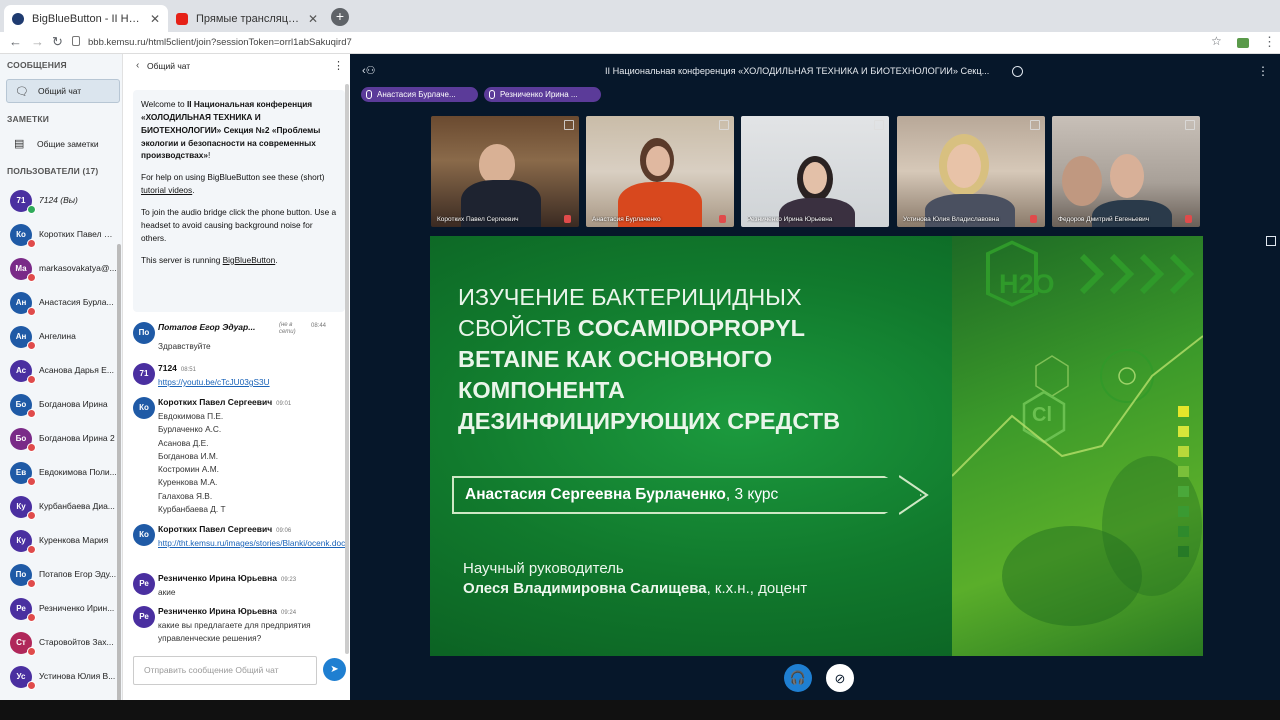 The width and height of the screenshot is (1280, 720). I want to click on webcam-tile: Федоров Дмитрий Евгеньевич, so click(1126, 171).